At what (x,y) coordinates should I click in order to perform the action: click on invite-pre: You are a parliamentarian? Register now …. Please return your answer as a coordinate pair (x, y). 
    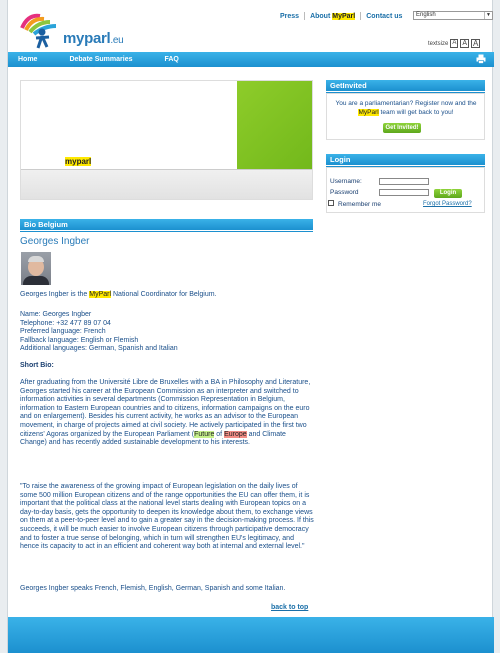
    Looking at the image, I should click on (406, 103).